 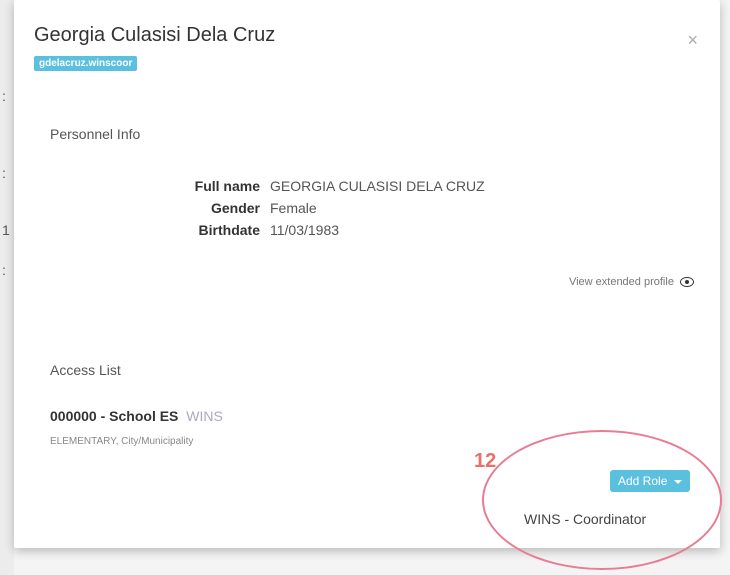 I want to click on add-role-button: Add Role, so click(x=650, y=481).